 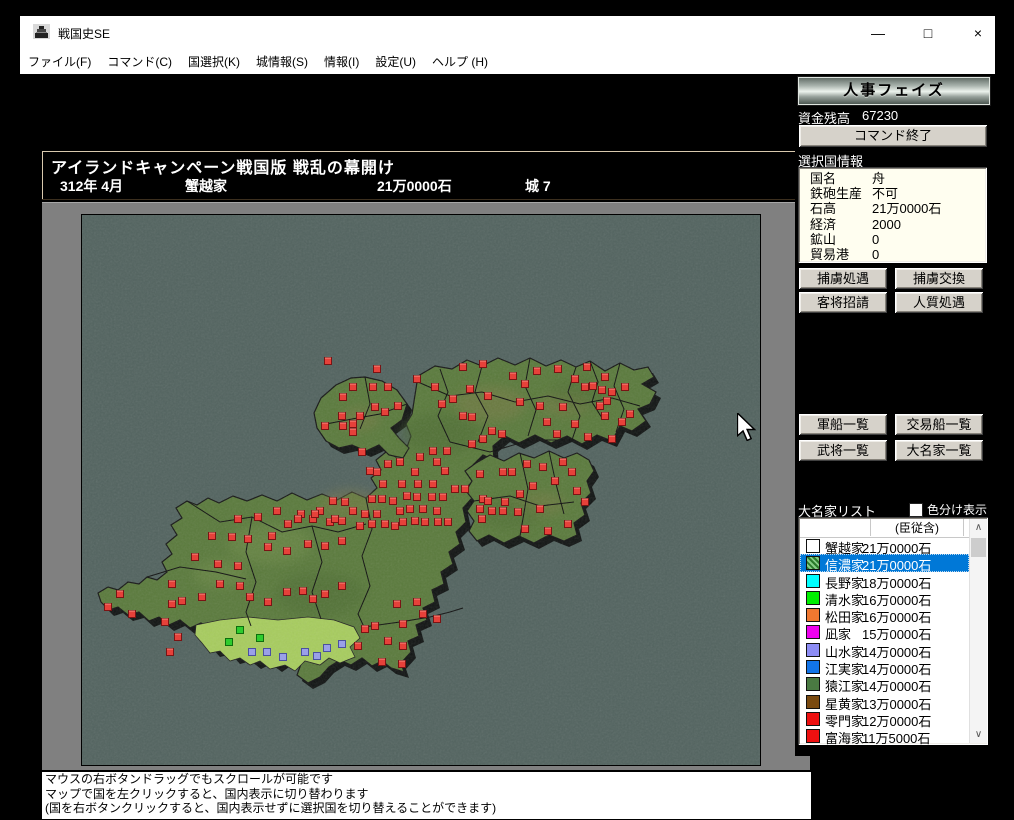 What do you see at coordinates (884, 581) in the screenshot?
I see `daimyo-row: 長野家 18万0000石` at bounding box center [884, 581].